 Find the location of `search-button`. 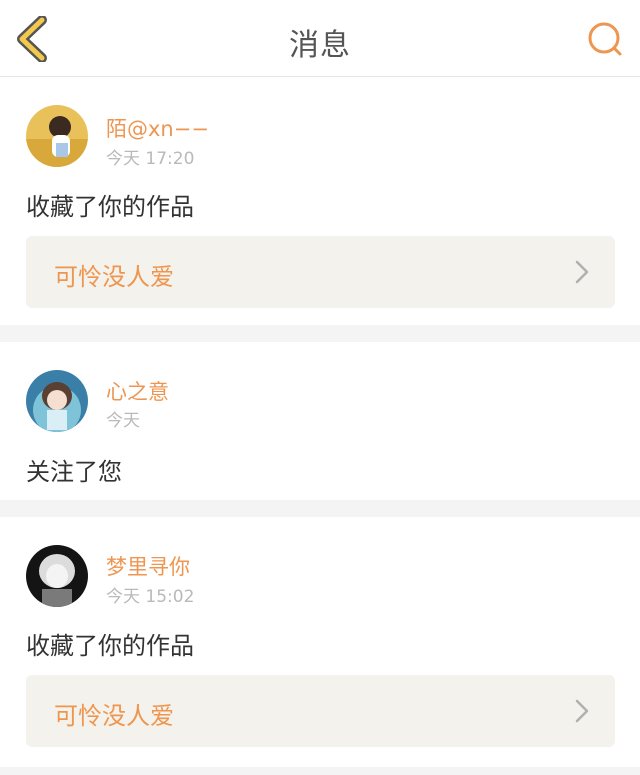

search-button is located at coordinates (606, 40).